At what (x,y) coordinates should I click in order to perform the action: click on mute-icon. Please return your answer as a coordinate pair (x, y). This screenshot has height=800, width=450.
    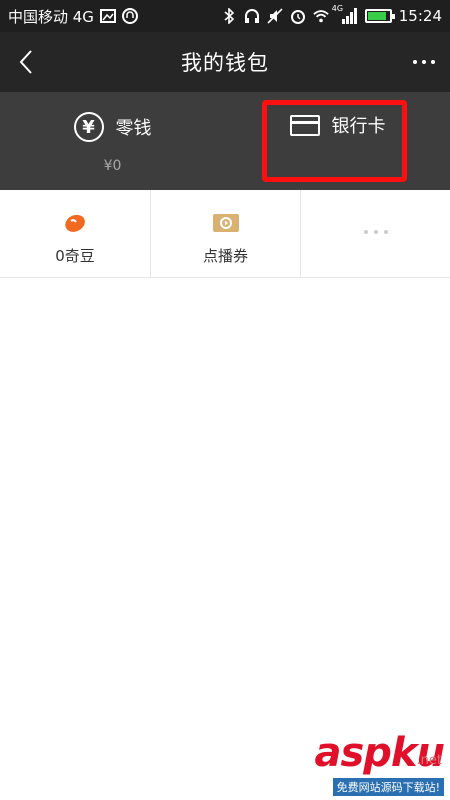
    Looking at the image, I should click on (275, 16).